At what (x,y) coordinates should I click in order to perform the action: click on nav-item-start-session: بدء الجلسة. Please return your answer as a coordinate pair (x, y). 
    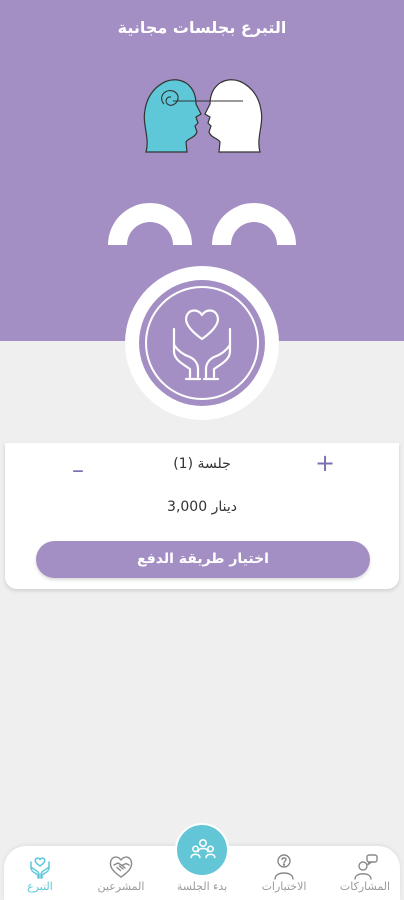
    Looking at the image, I should click on (202, 861).